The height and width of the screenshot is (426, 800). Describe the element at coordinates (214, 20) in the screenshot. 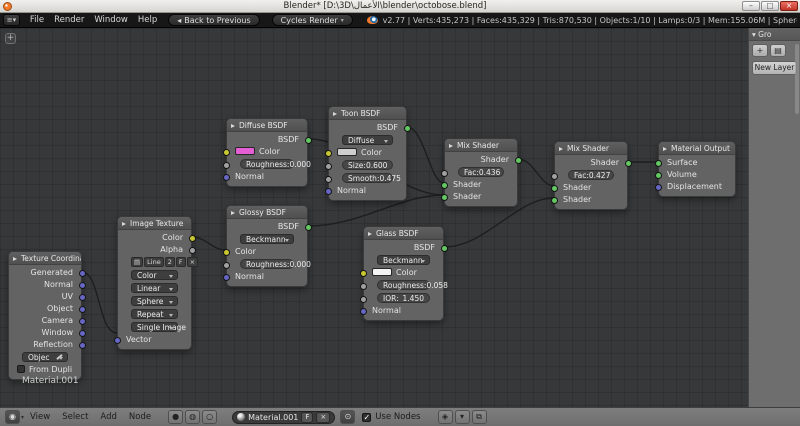

I see `back-to-previous-button: ◂ Back to Previous` at that location.